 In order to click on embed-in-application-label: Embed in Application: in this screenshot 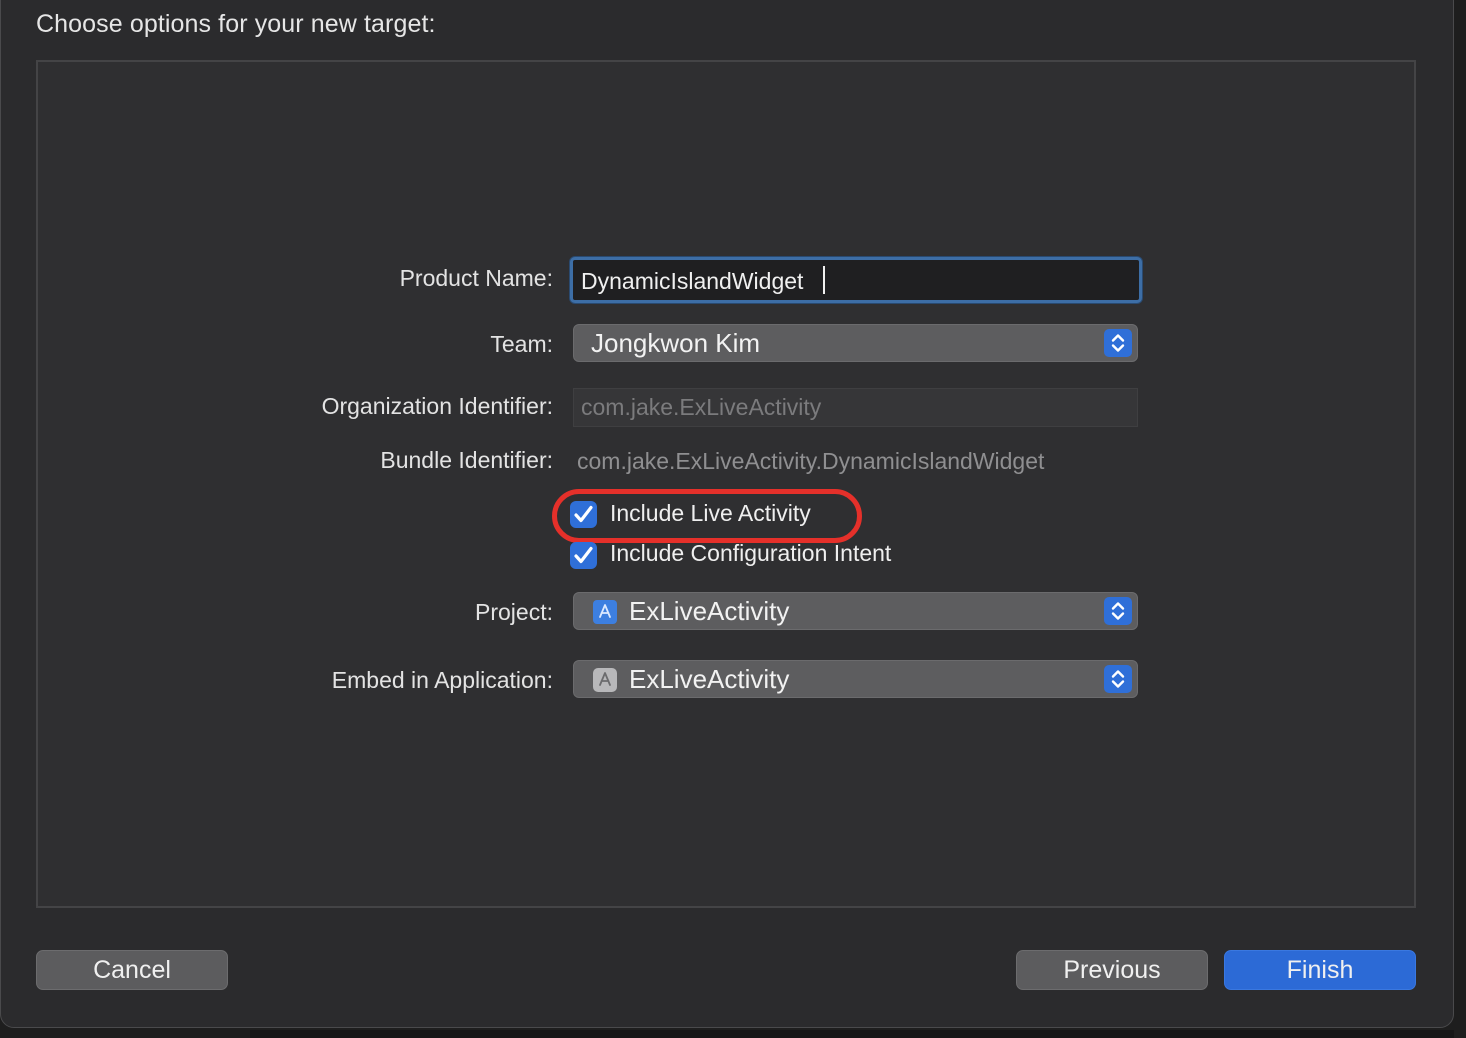, I will do `click(442, 680)`.